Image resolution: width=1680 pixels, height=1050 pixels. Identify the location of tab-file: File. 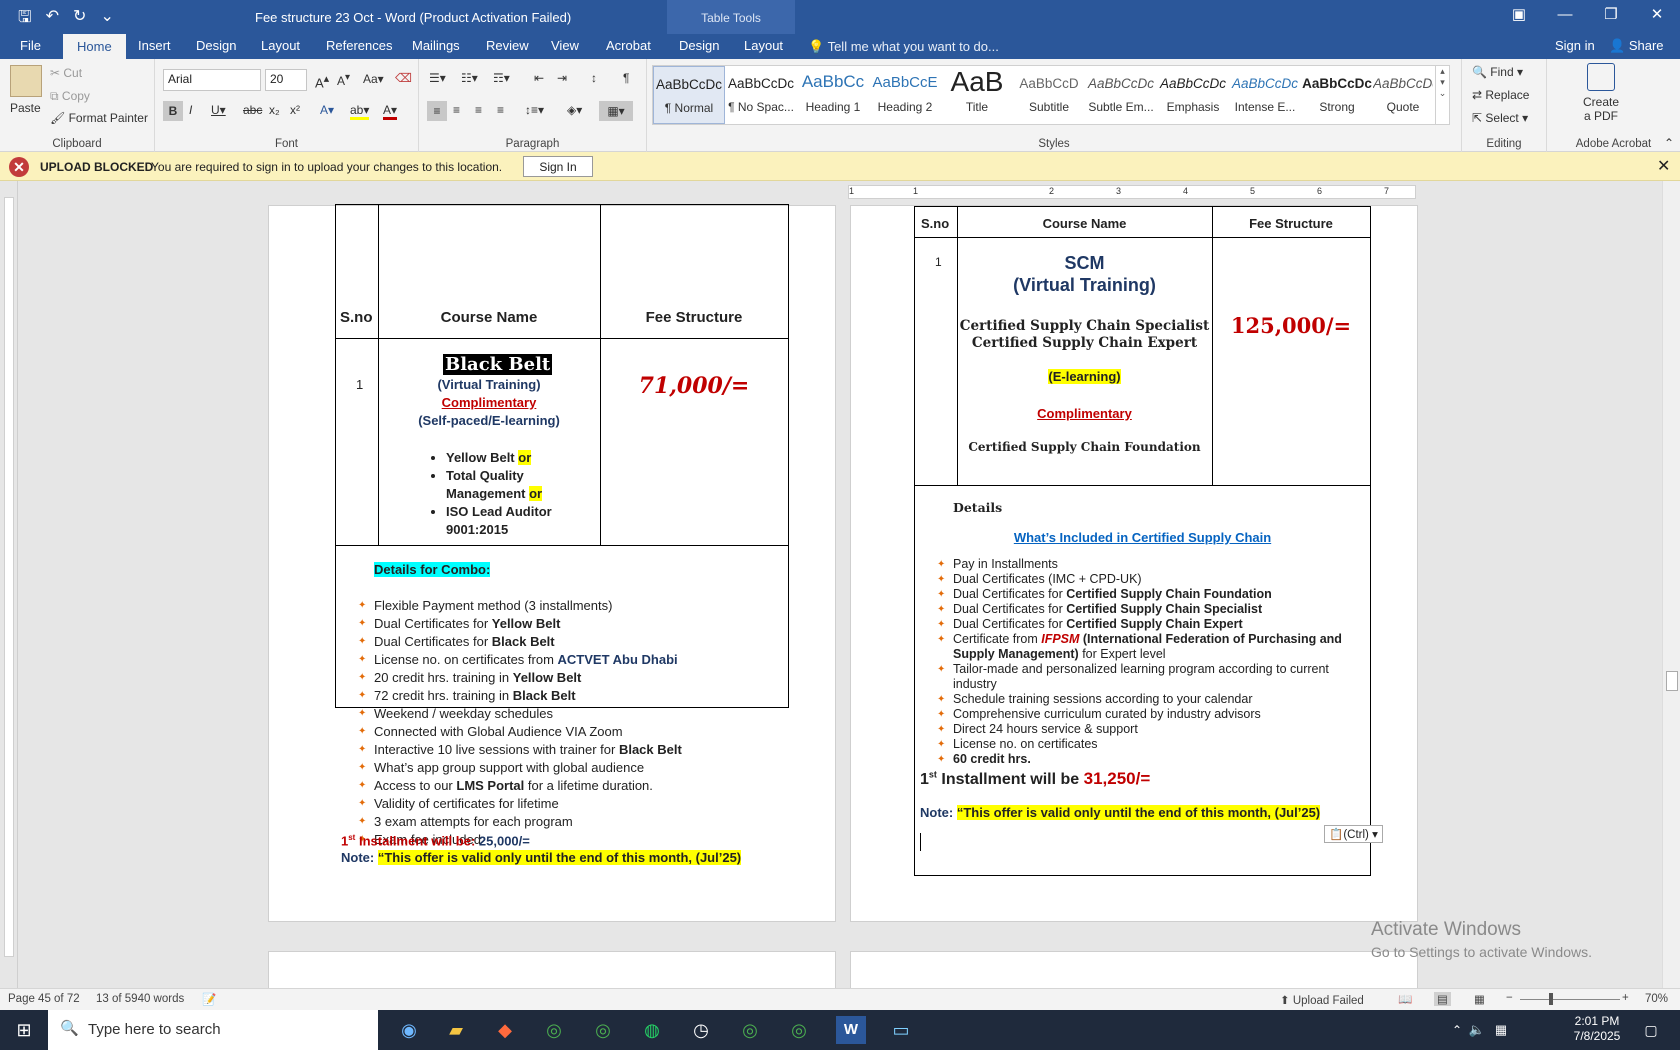
(30, 45).